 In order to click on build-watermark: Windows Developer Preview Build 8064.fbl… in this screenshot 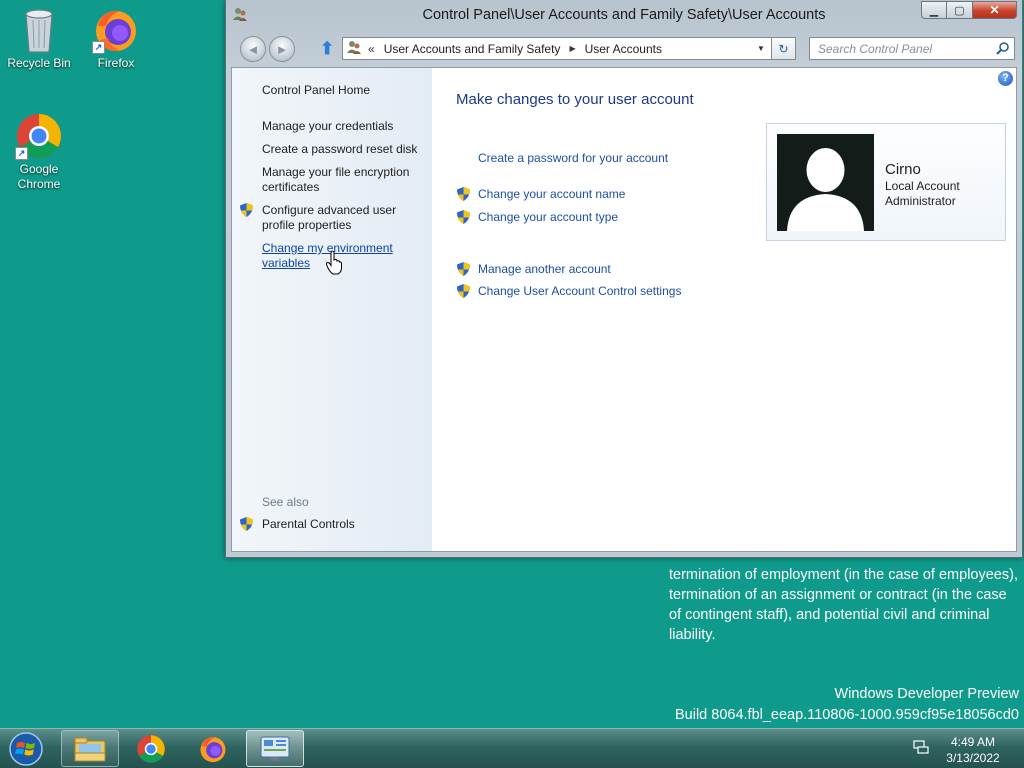, I will do `click(847, 705)`.